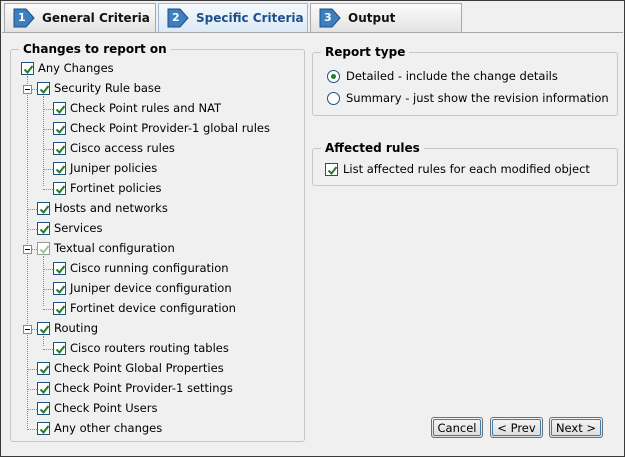 The width and height of the screenshot is (625, 457). Describe the element at coordinates (122, 148) in the screenshot. I see `cisco-access-rules-label: Cisco access rules` at that location.